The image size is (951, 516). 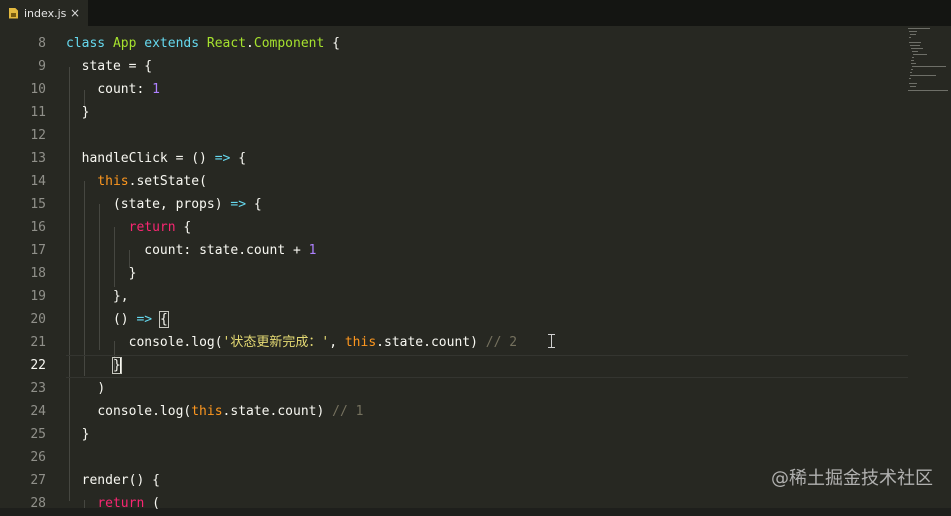 I want to click on tab-label: index.js, so click(x=45, y=13).